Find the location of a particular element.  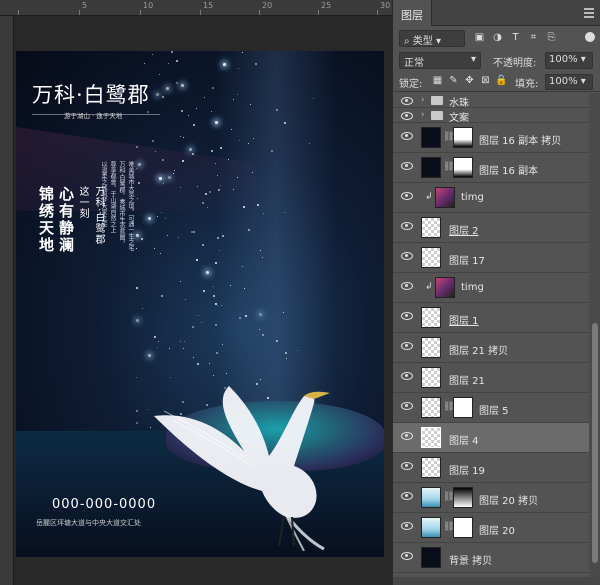

layer-name: 图层 20 is located at coordinates (497, 529).